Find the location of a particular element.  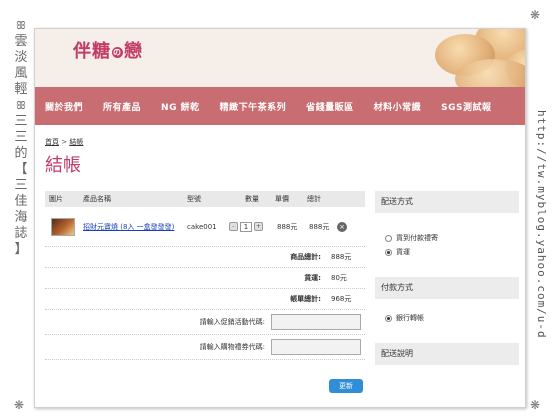

shipping-method-title: 配送方式 is located at coordinates (447, 202).